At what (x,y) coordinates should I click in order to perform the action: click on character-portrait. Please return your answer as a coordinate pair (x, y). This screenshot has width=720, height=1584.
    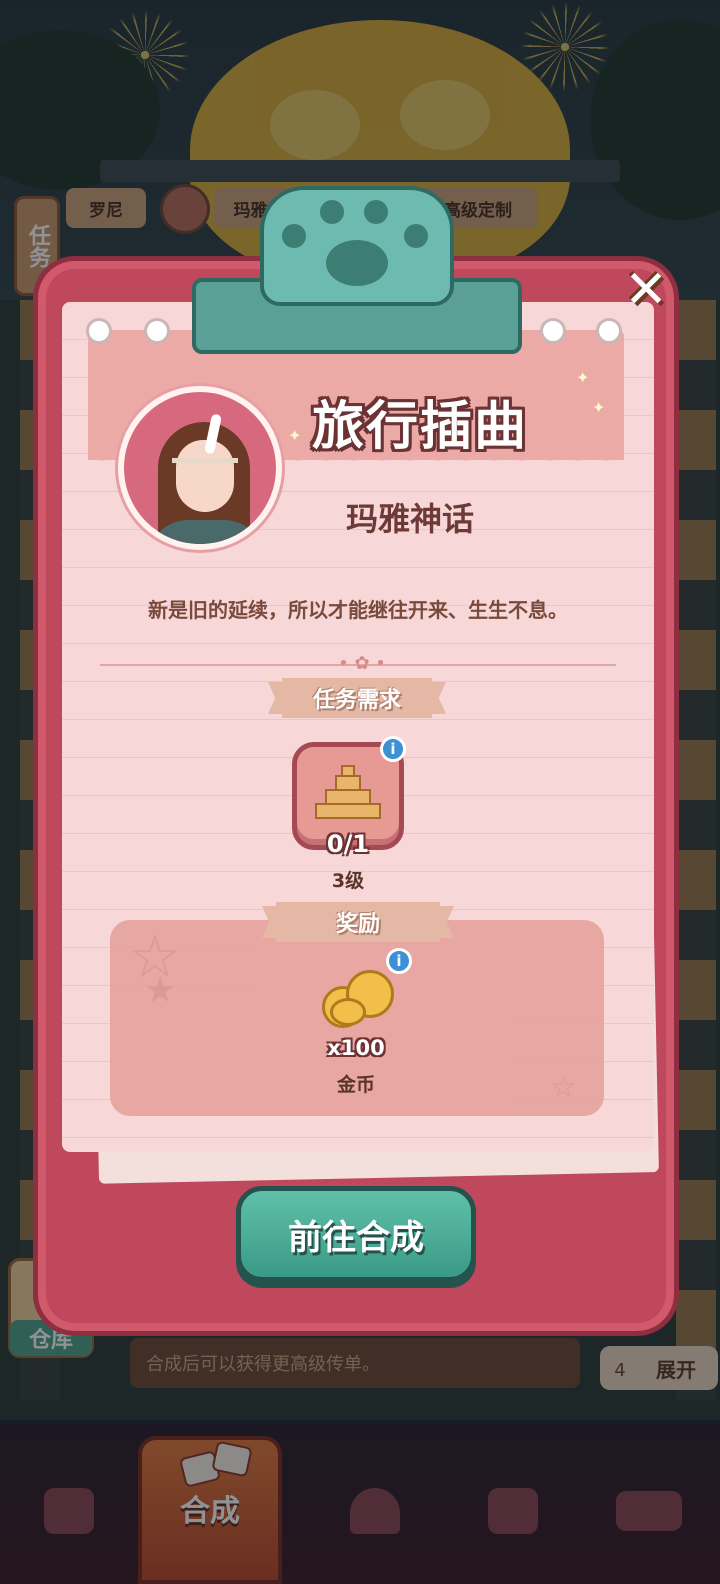
    Looking at the image, I should click on (200, 468).